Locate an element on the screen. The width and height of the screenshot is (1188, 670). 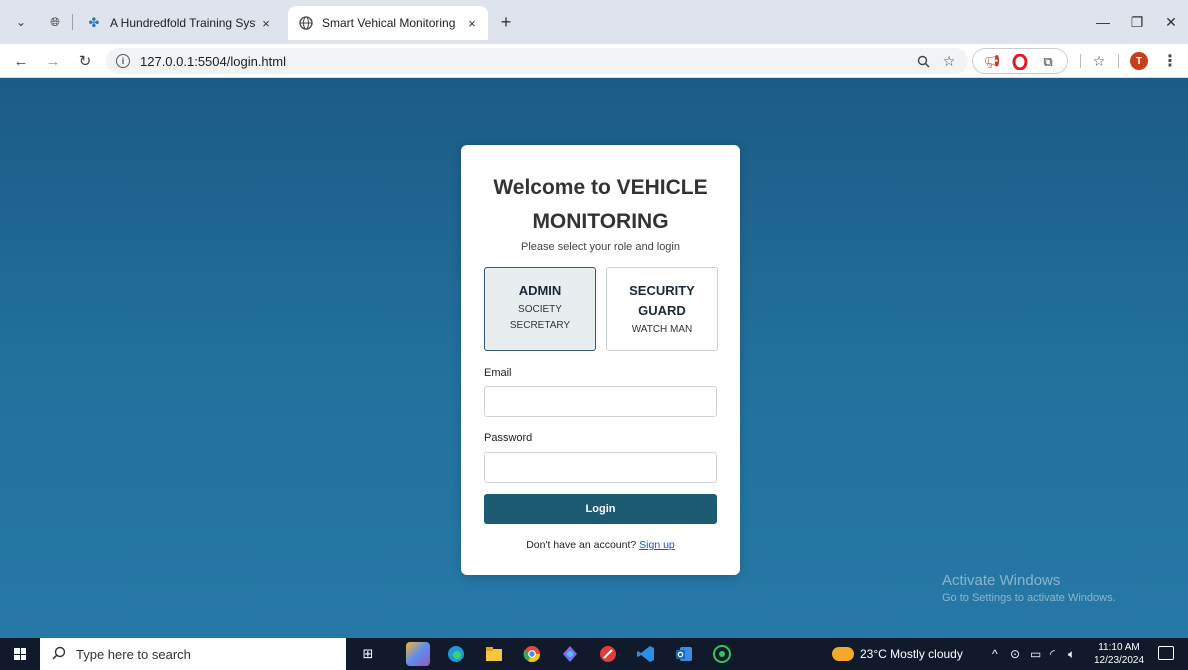
clock-time: 11:10 AM is located at coordinates (1119, 647).